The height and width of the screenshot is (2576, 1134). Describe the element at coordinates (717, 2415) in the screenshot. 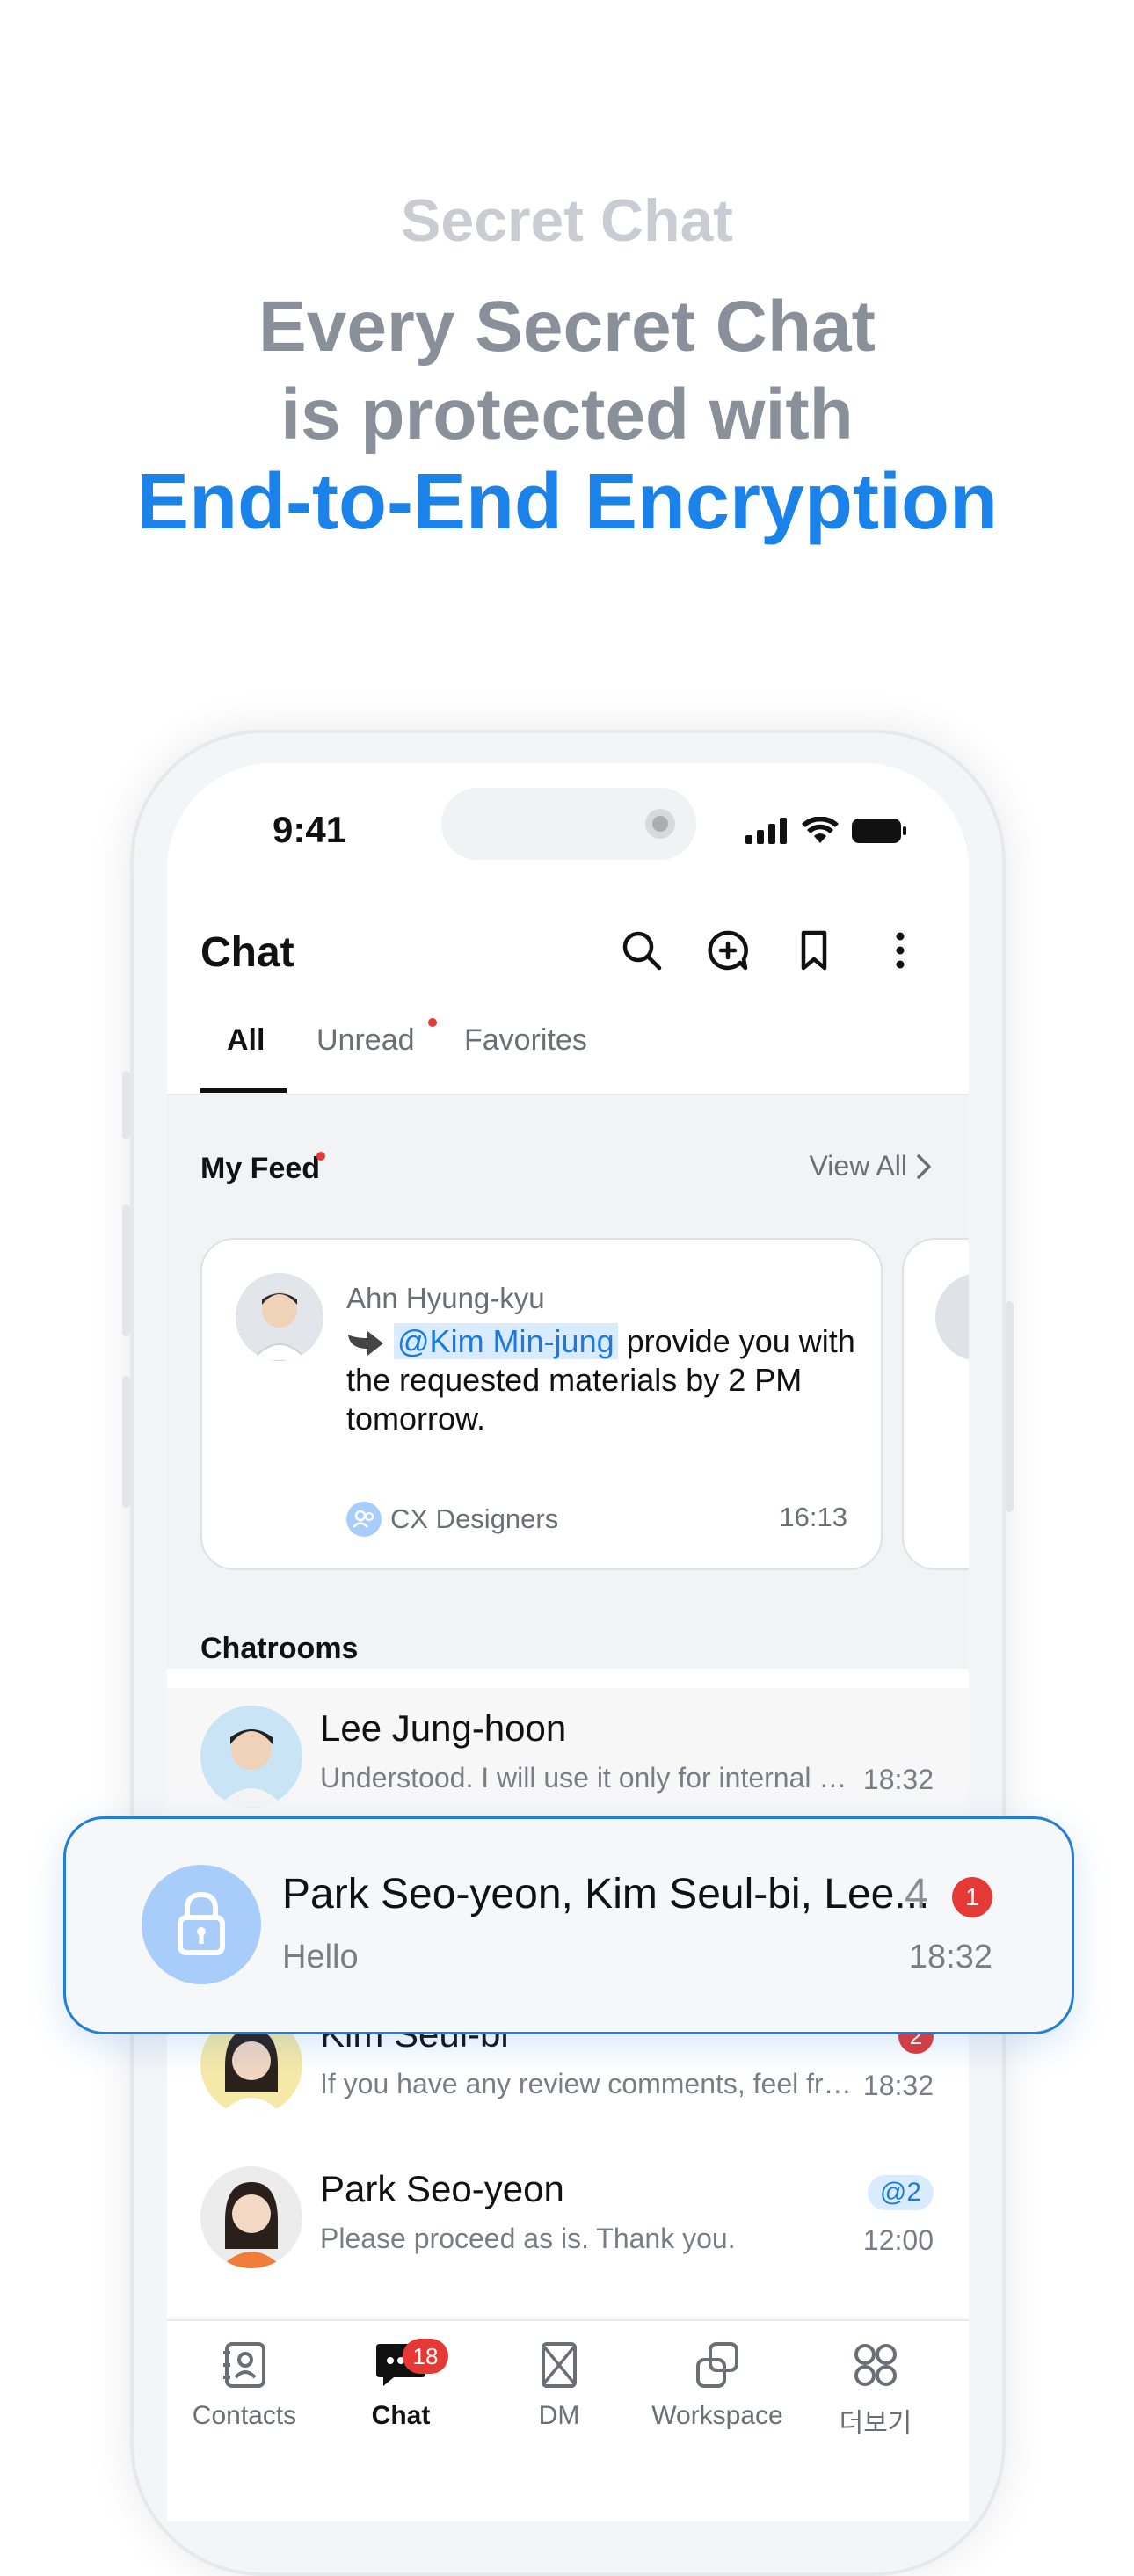

I see `tabbar-label: Workspace` at that location.